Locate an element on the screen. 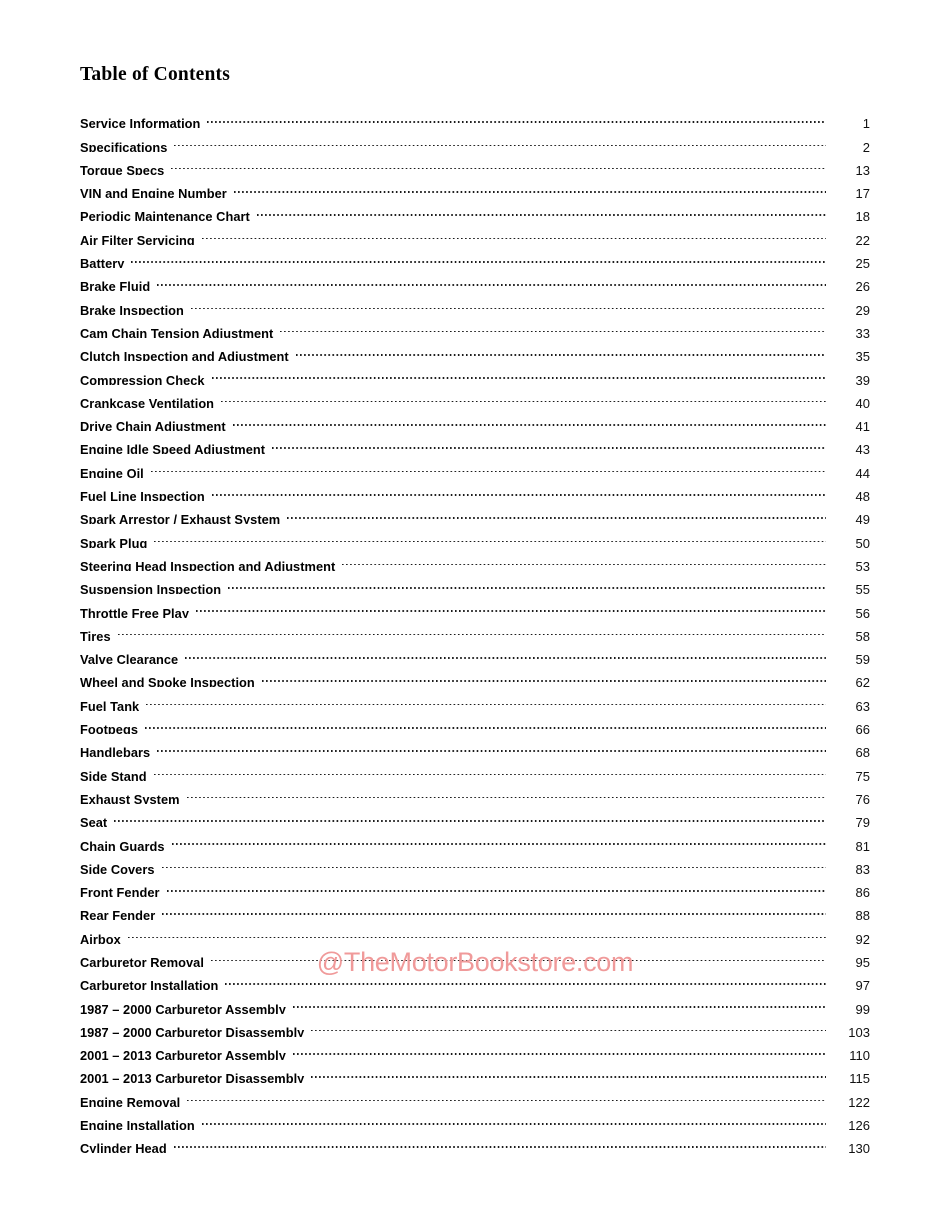 The width and height of the screenshot is (950, 1229). toc-entry: Side Stand 75 is located at coordinates (475, 769).